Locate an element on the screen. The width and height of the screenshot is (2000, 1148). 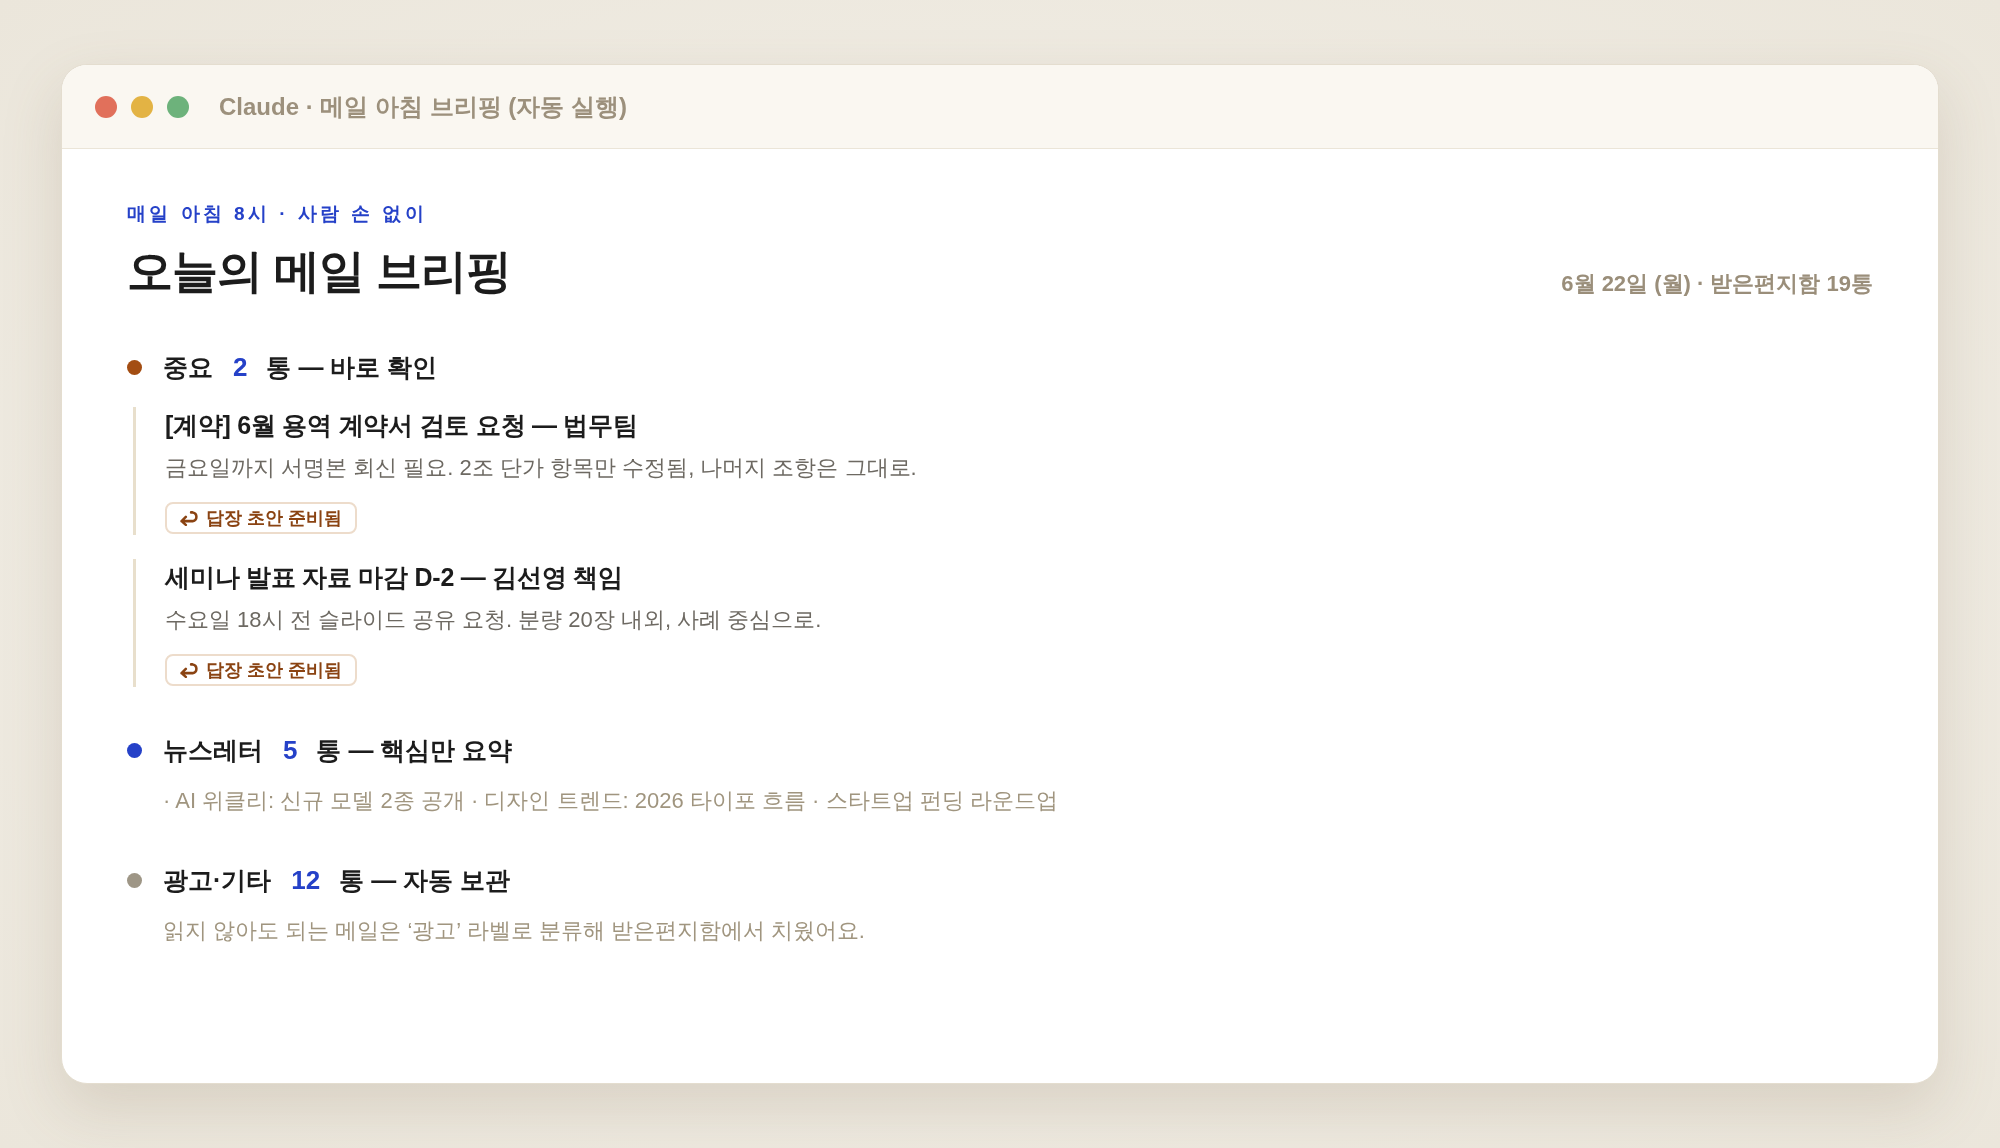
section-title: 뉴스레터 is located at coordinates (213, 750).